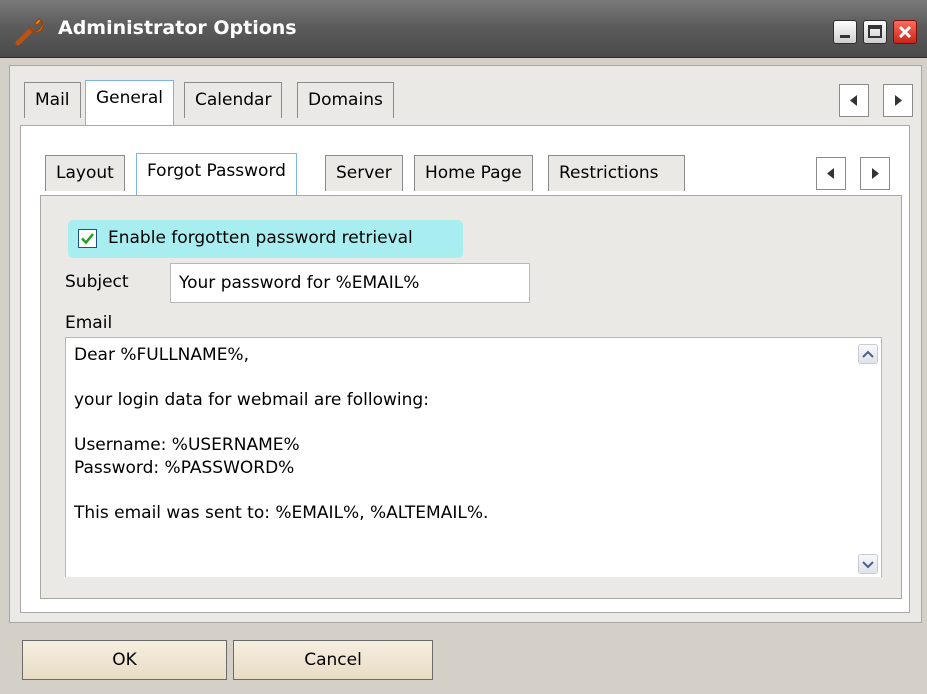 The image size is (927, 694). What do you see at coordinates (845, 32) in the screenshot?
I see `minimize-button` at bounding box center [845, 32].